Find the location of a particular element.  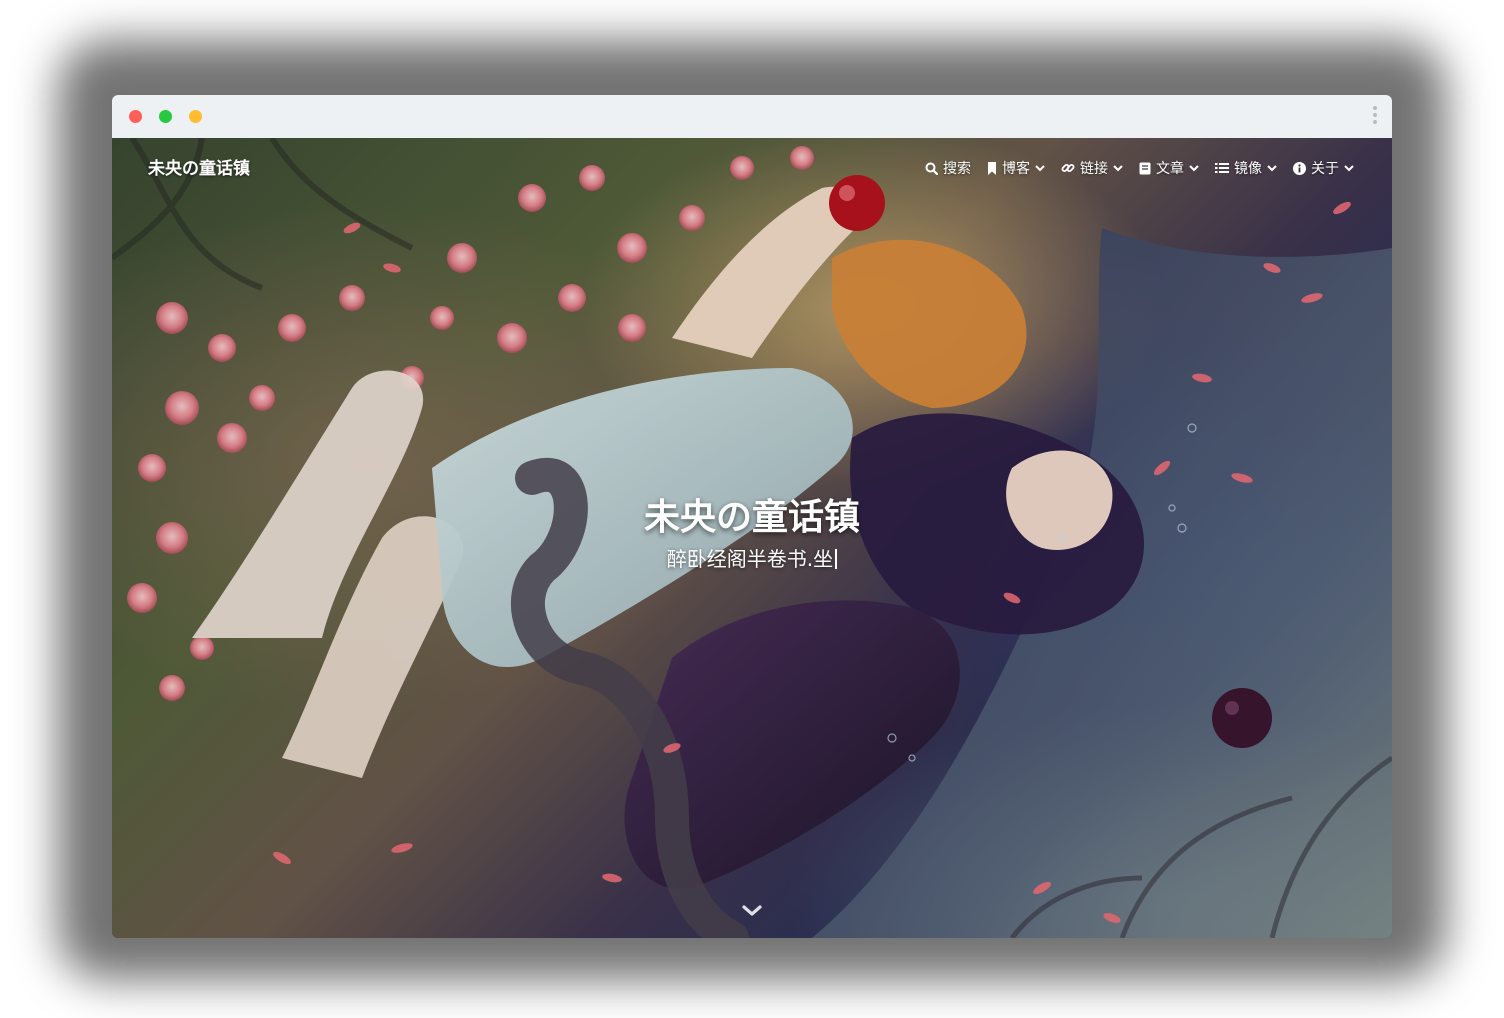

nav-item-links: 链接 is located at coordinates (1092, 168).